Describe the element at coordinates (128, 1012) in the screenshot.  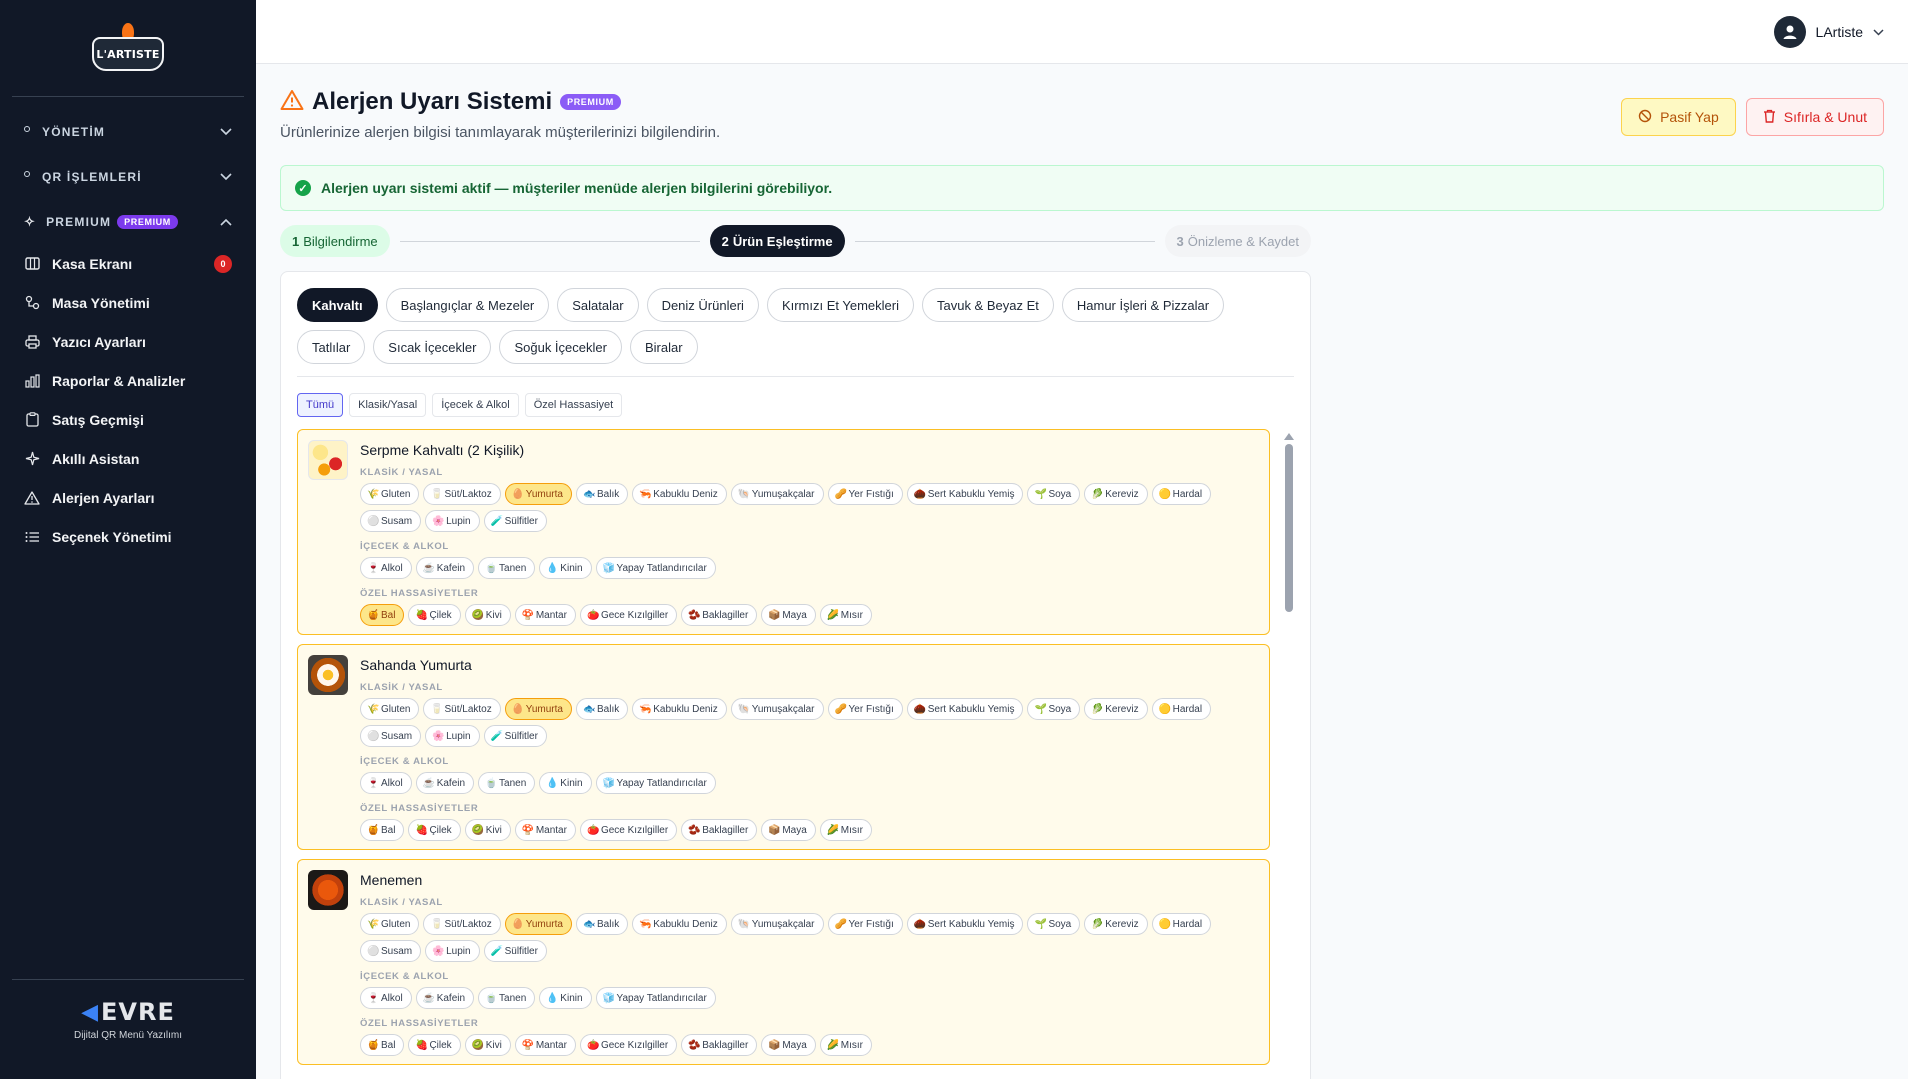
I see `evre-logo: ◀ EVRE` at that location.